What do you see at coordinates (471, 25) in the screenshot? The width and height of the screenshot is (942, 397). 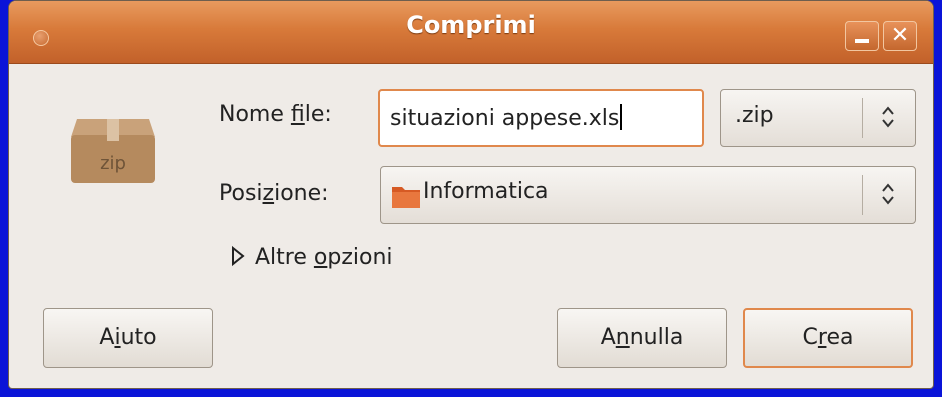 I see `window-title: Comprimi` at bounding box center [471, 25].